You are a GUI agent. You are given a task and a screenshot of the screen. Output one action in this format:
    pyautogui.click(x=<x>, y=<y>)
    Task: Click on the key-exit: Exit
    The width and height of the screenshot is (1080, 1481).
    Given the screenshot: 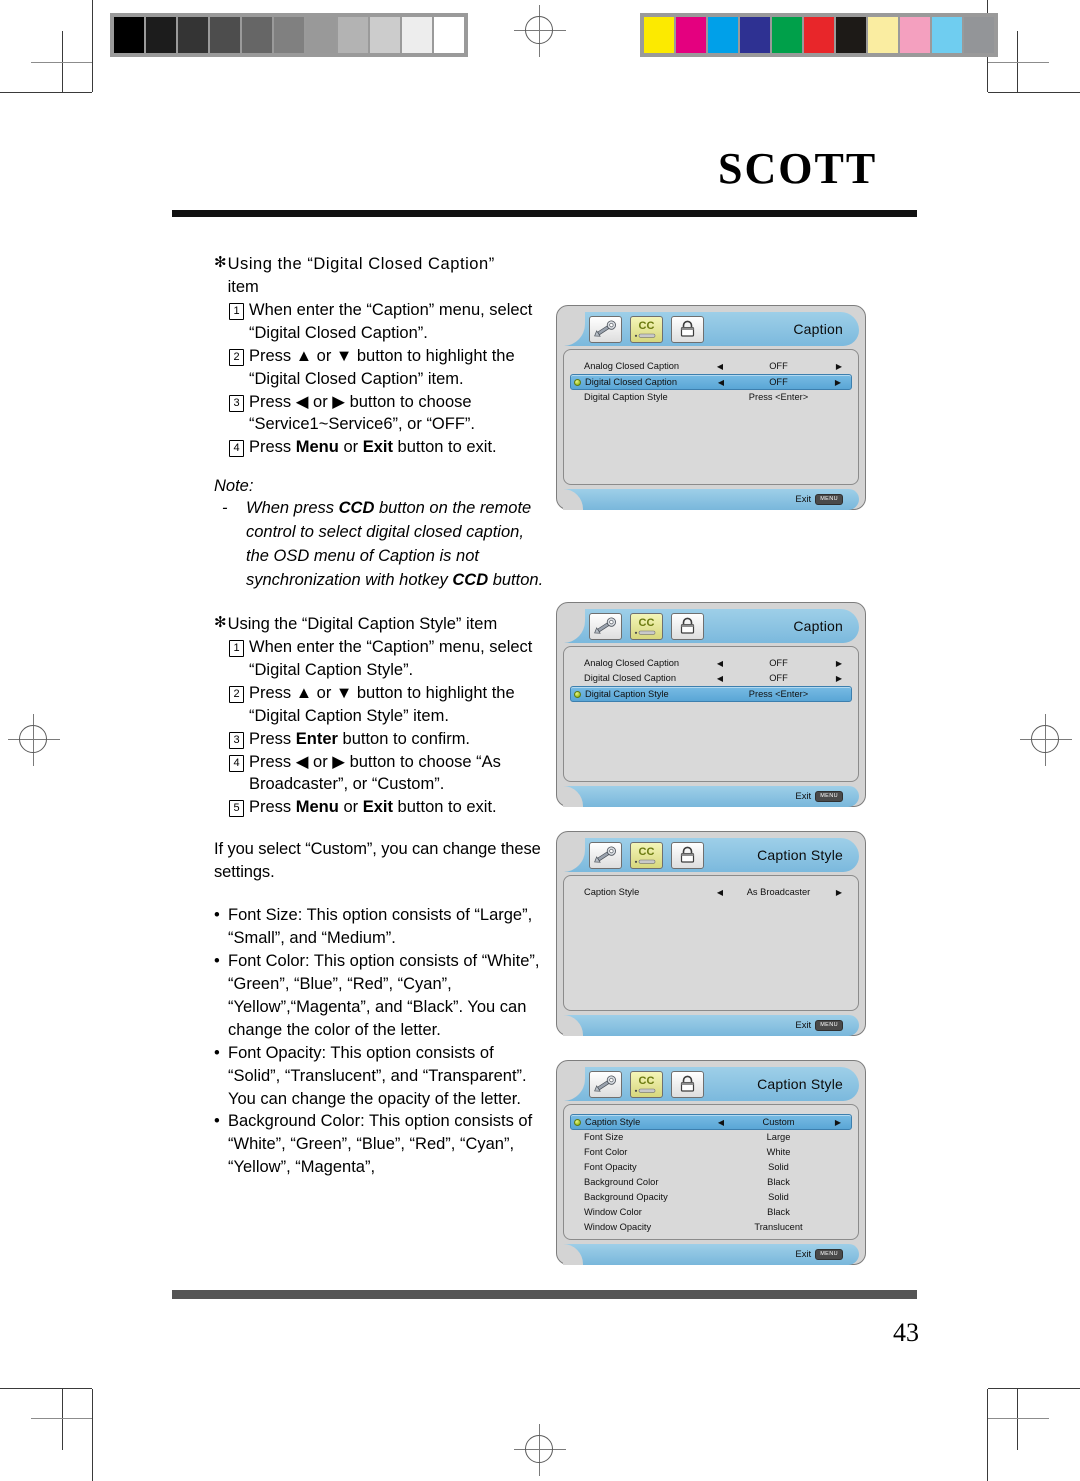 What is the action you would take?
    pyautogui.click(x=377, y=447)
    